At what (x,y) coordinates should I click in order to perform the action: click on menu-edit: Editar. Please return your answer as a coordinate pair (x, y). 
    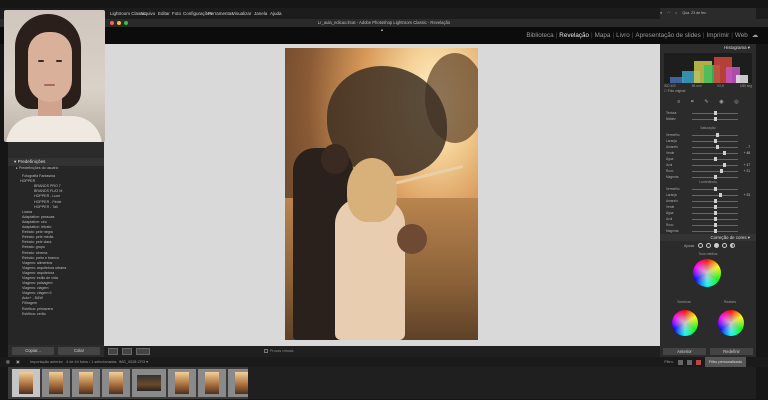
    Looking at the image, I should click on (164, 13).